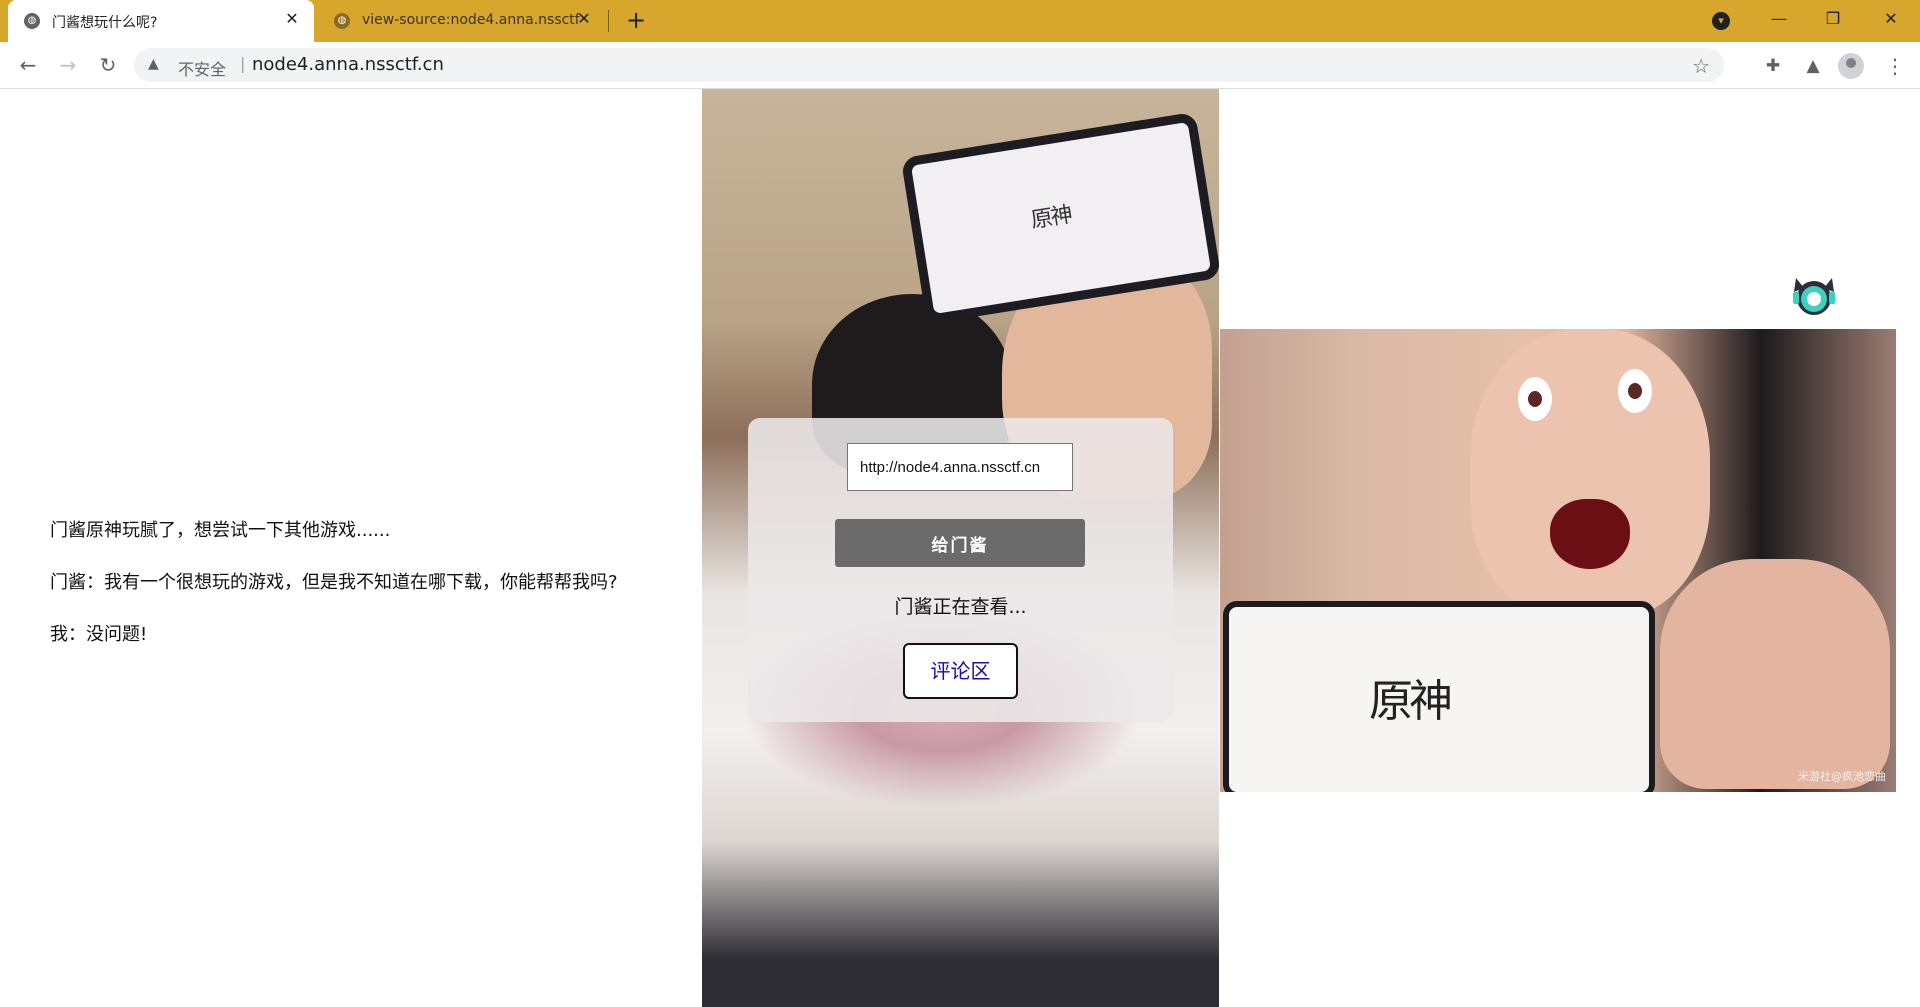 The width and height of the screenshot is (1920, 1007). I want to click on minimize-button: —, so click(1779, 19).